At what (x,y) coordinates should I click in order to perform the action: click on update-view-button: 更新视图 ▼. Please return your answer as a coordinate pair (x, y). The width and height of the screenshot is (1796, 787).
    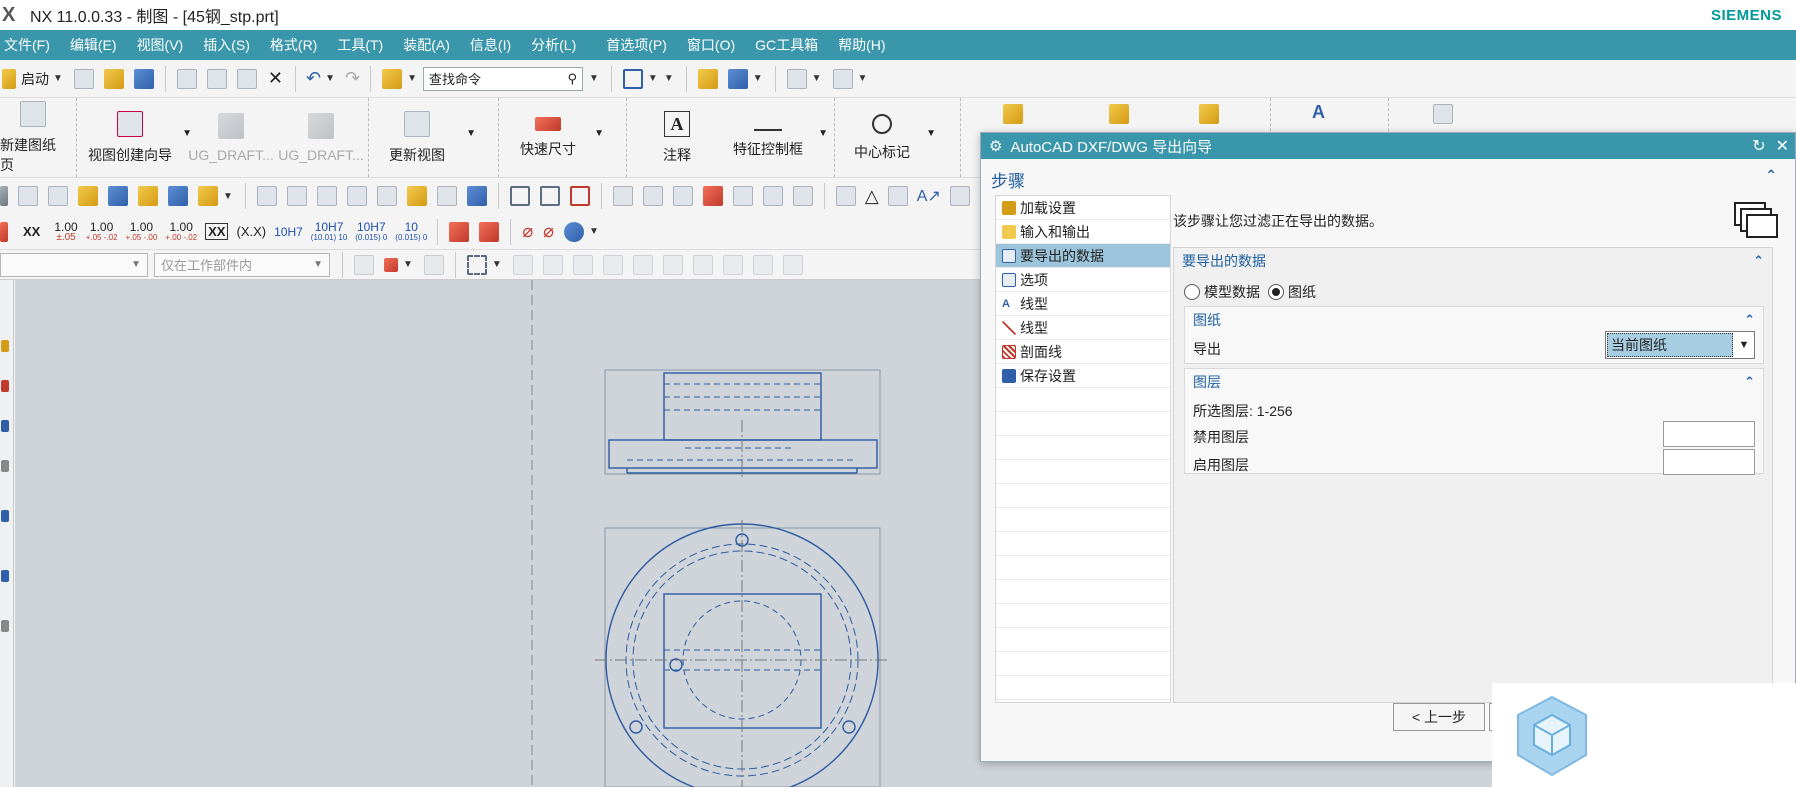
    Looking at the image, I should click on (426, 138).